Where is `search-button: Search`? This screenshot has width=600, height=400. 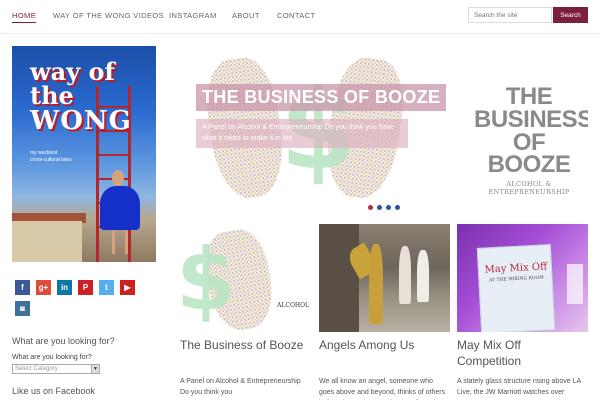 search-button: Search is located at coordinates (570, 15).